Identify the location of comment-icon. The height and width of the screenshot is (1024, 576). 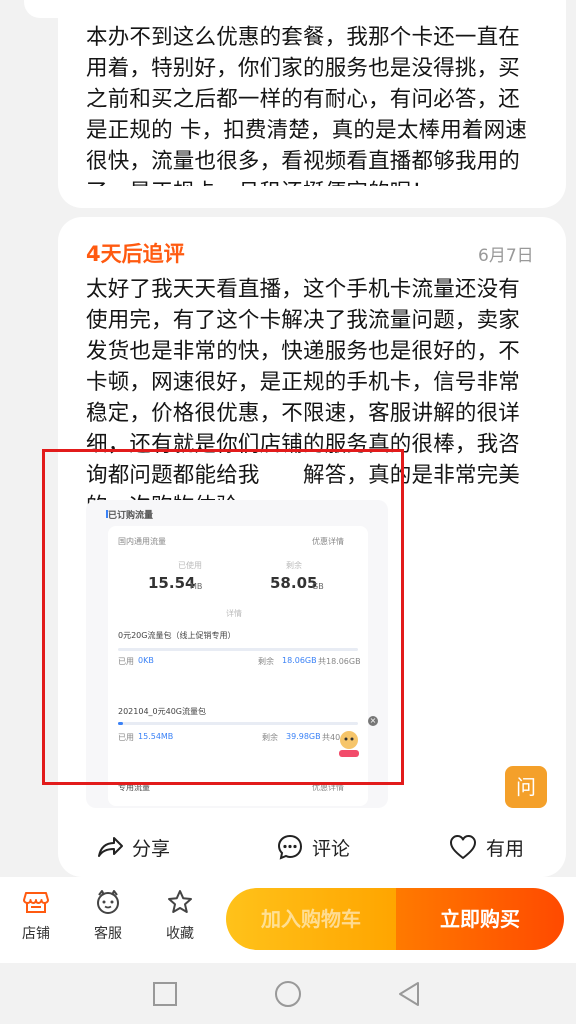
(290, 847).